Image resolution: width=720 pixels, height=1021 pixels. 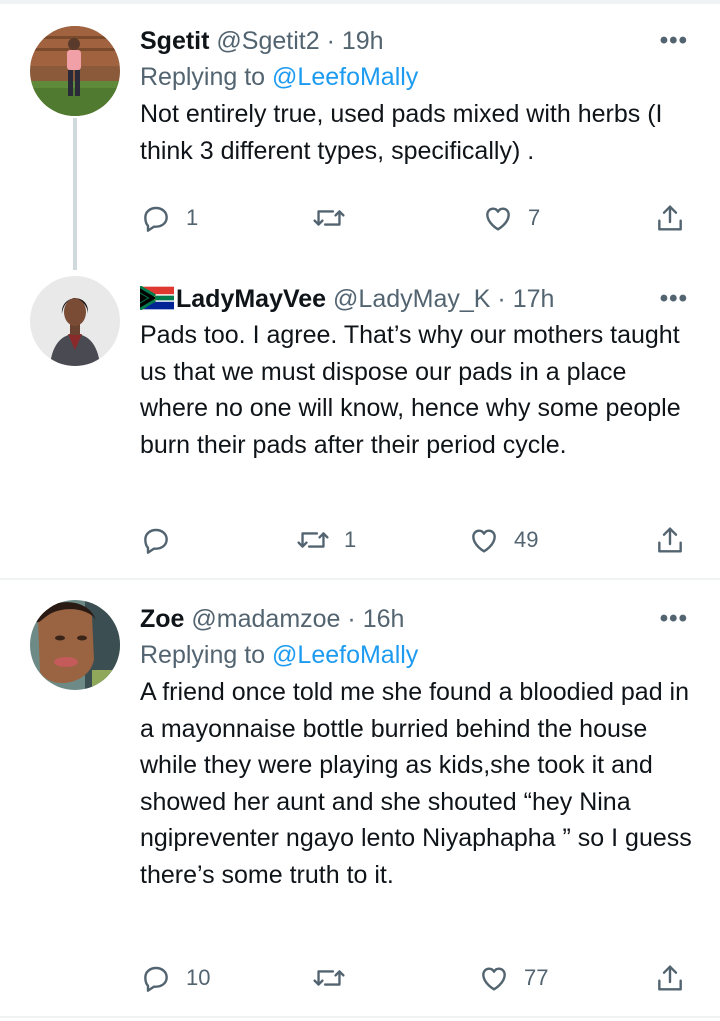 I want to click on timestamp: 16h, so click(x=384, y=619).